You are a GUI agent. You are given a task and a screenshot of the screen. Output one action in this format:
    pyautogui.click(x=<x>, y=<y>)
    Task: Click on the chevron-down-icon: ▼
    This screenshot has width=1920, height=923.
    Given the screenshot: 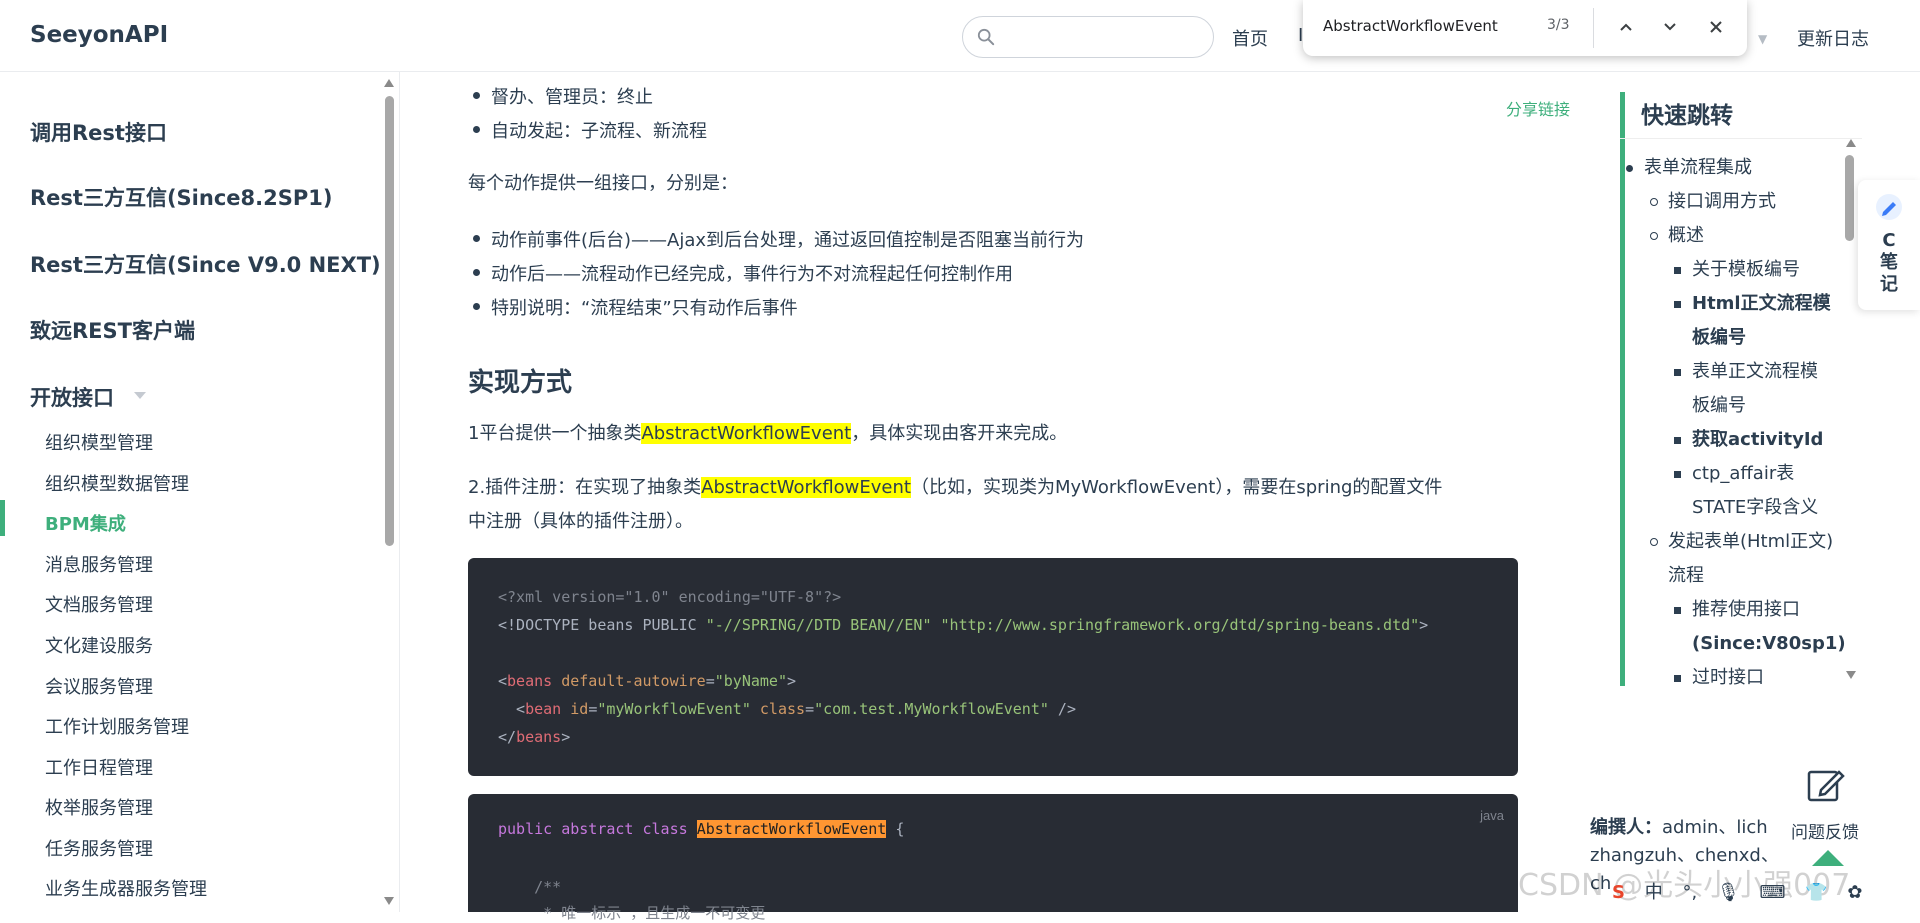 What is the action you would take?
    pyautogui.click(x=1762, y=39)
    